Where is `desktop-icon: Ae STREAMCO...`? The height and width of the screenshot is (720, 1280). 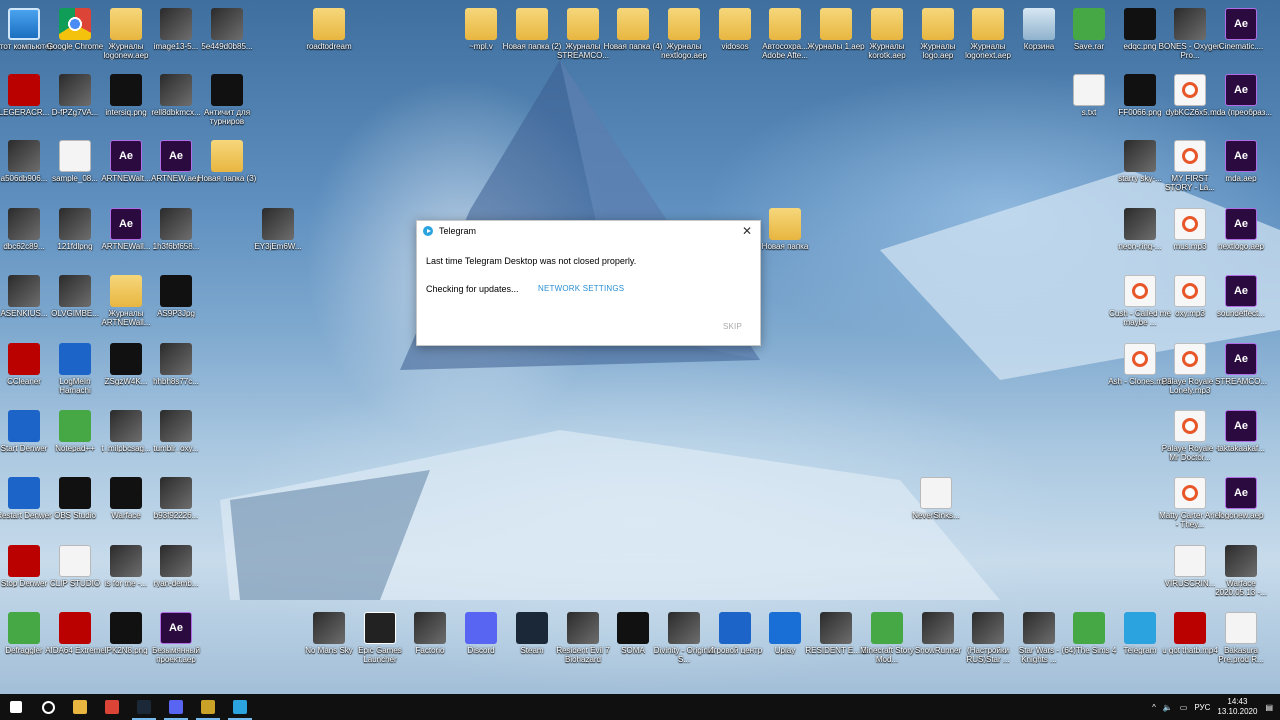 desktop-icon: Ae STREAMCO... is located at coordinates (1241, 364).